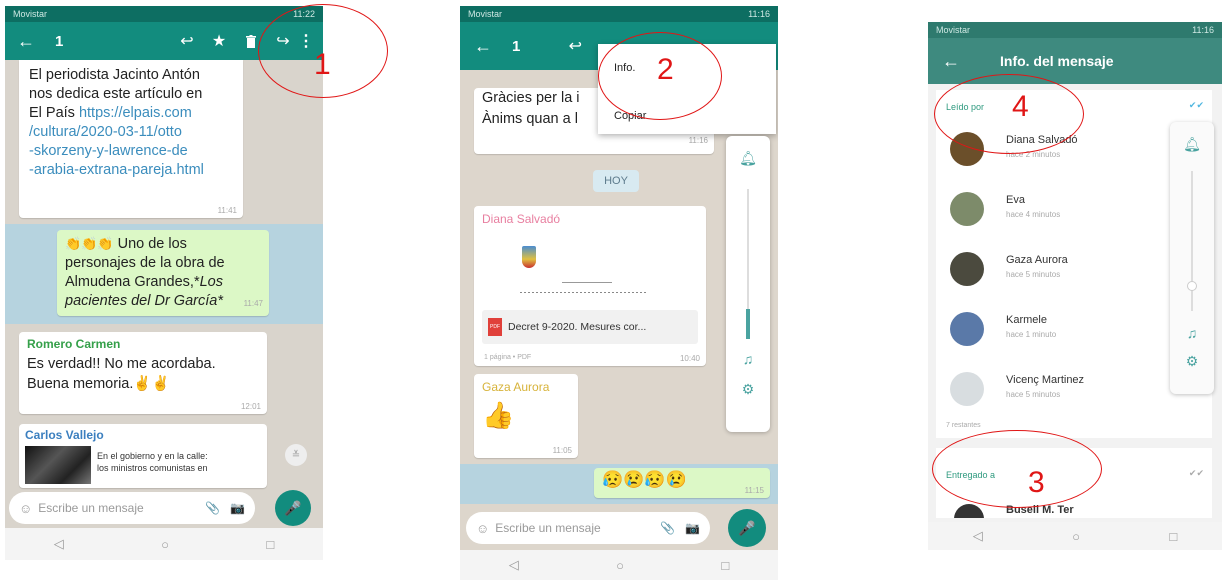 This screenshot has height=580, width=1226. Describe the element at coordinates (253, 303) in the screenshot. I see `message-time: 11:47` at that location.